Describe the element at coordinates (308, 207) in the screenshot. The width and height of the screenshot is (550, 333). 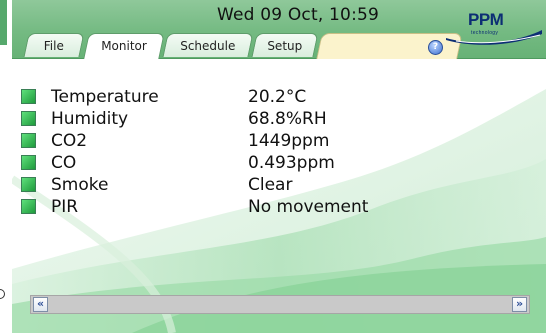
I see `sensor-value: No movement` at that location.